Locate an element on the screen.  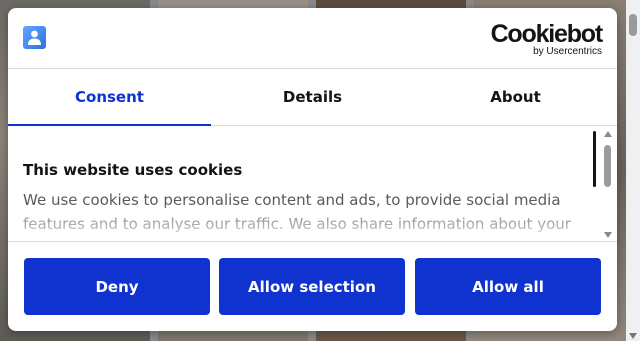
cookiebot-name: Cookiebot is located at coordinates (547, 34).